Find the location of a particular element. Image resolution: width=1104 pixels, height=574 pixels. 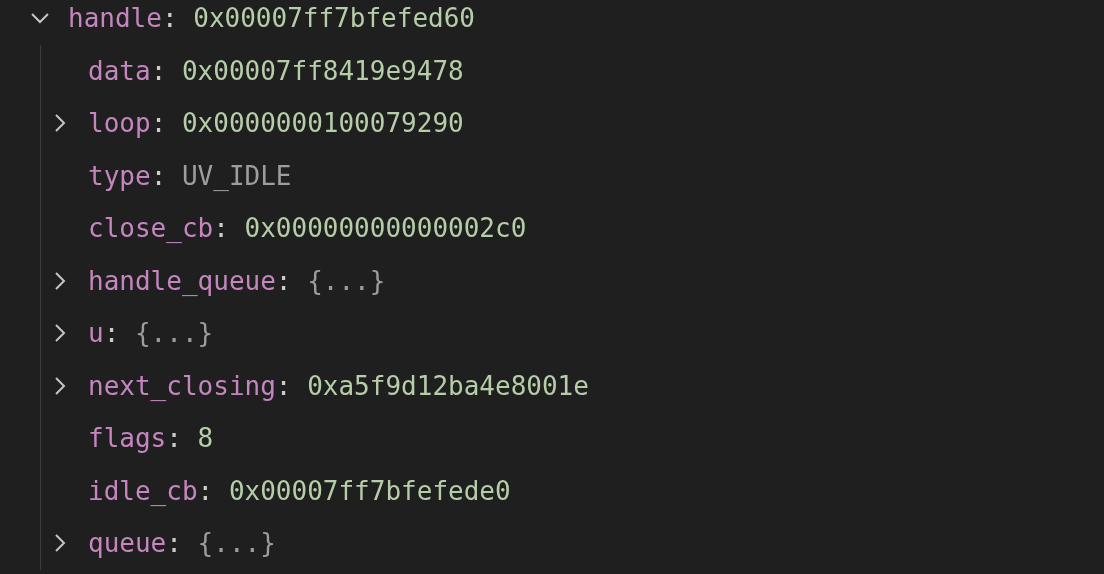

variable-entry: handle: 0x00007ff7bfefed60 is located at coordinates (271, 18).